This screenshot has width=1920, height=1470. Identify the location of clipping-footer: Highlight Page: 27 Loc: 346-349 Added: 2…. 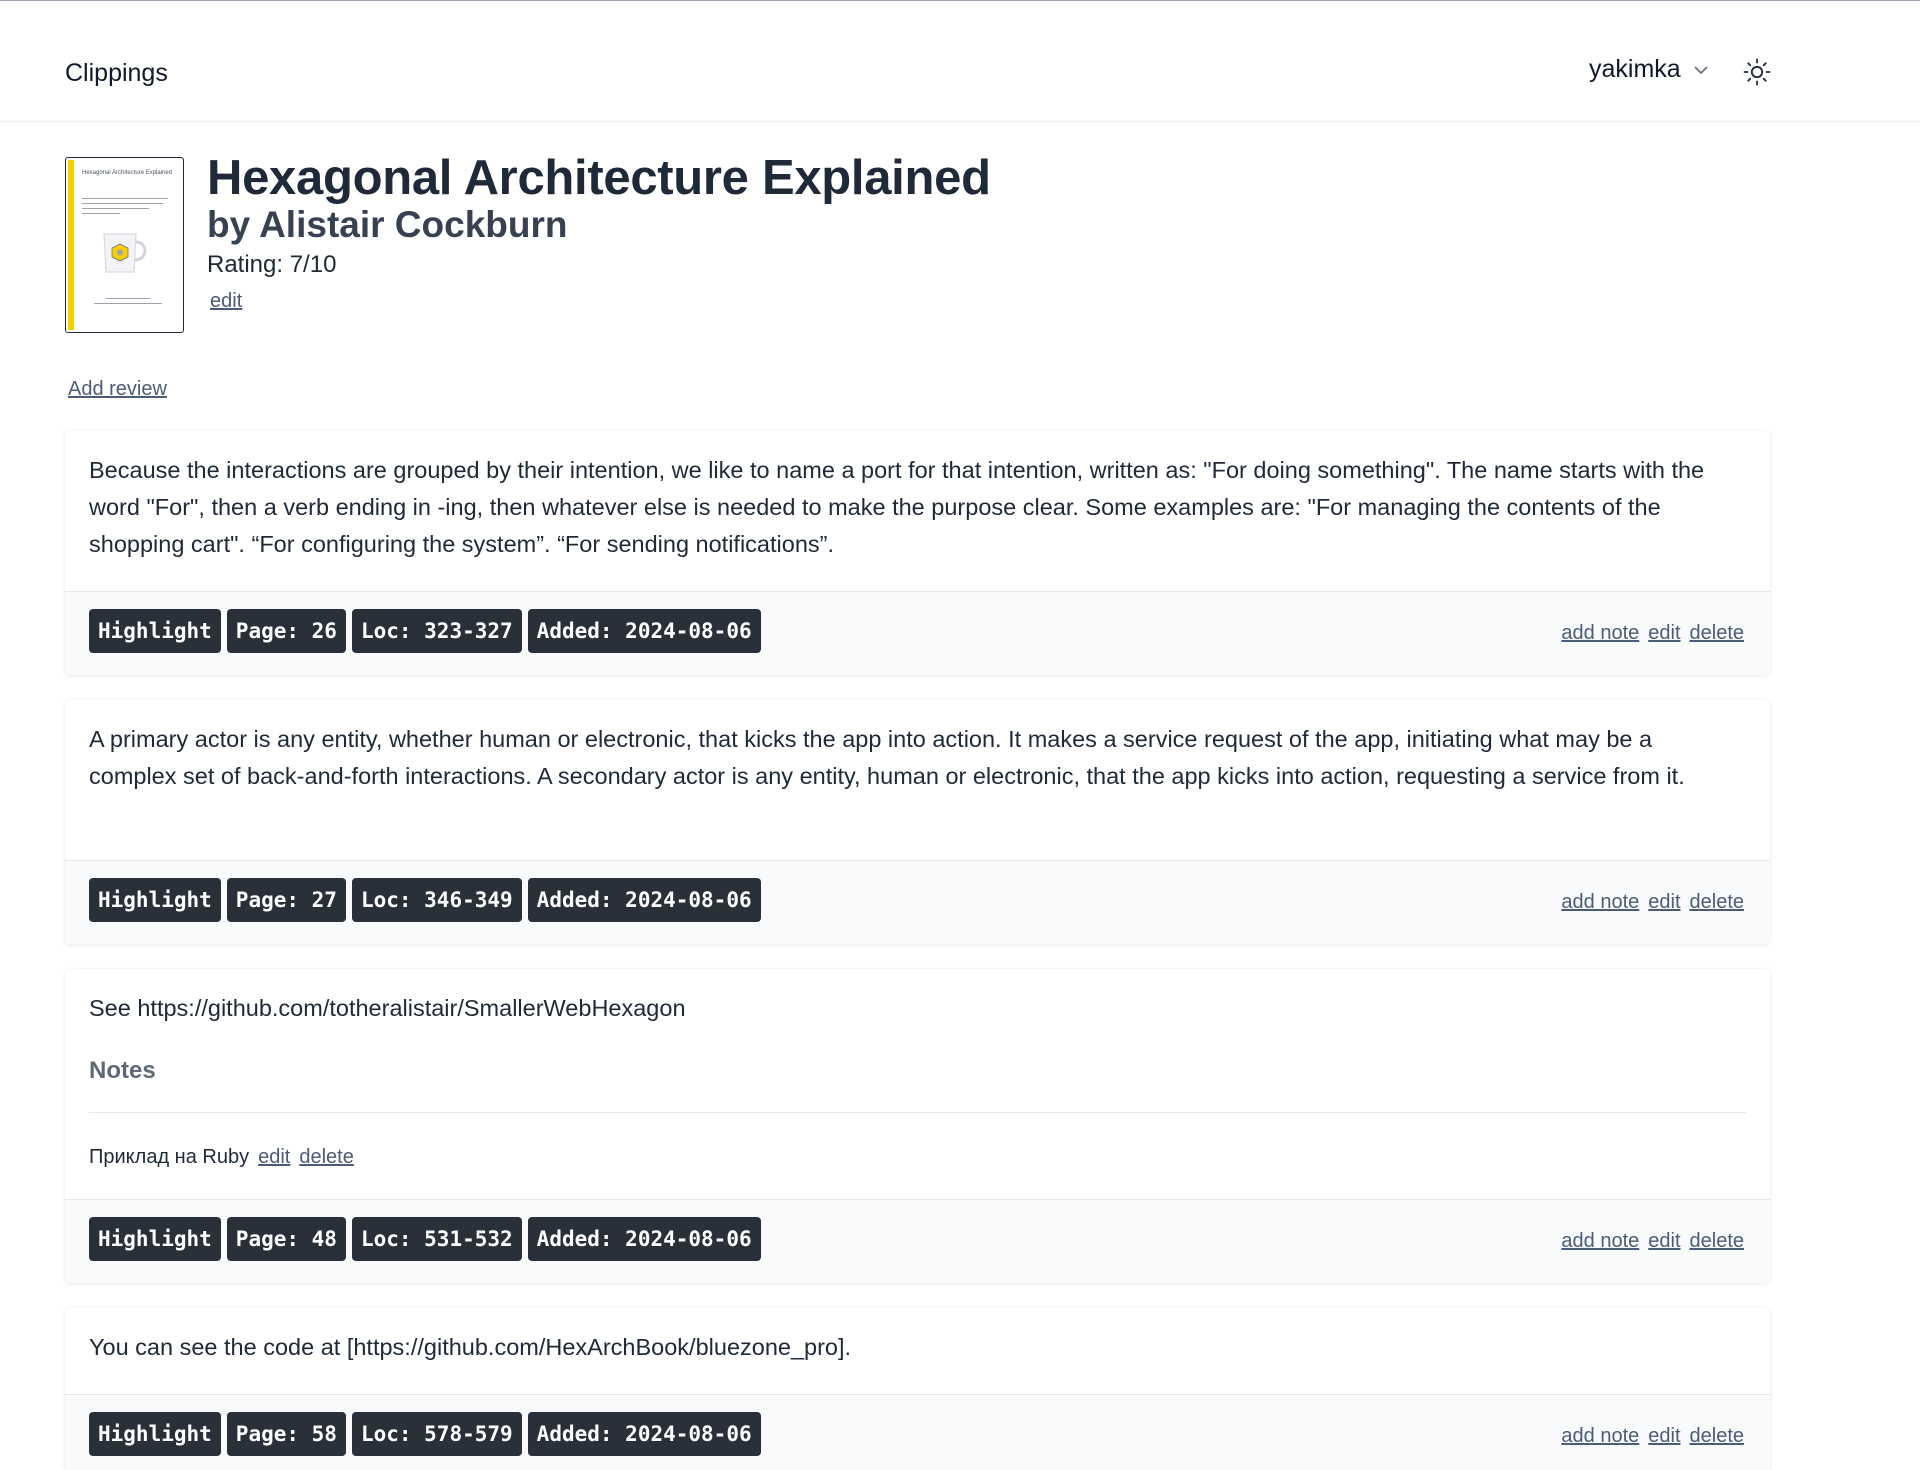
(917, 902).